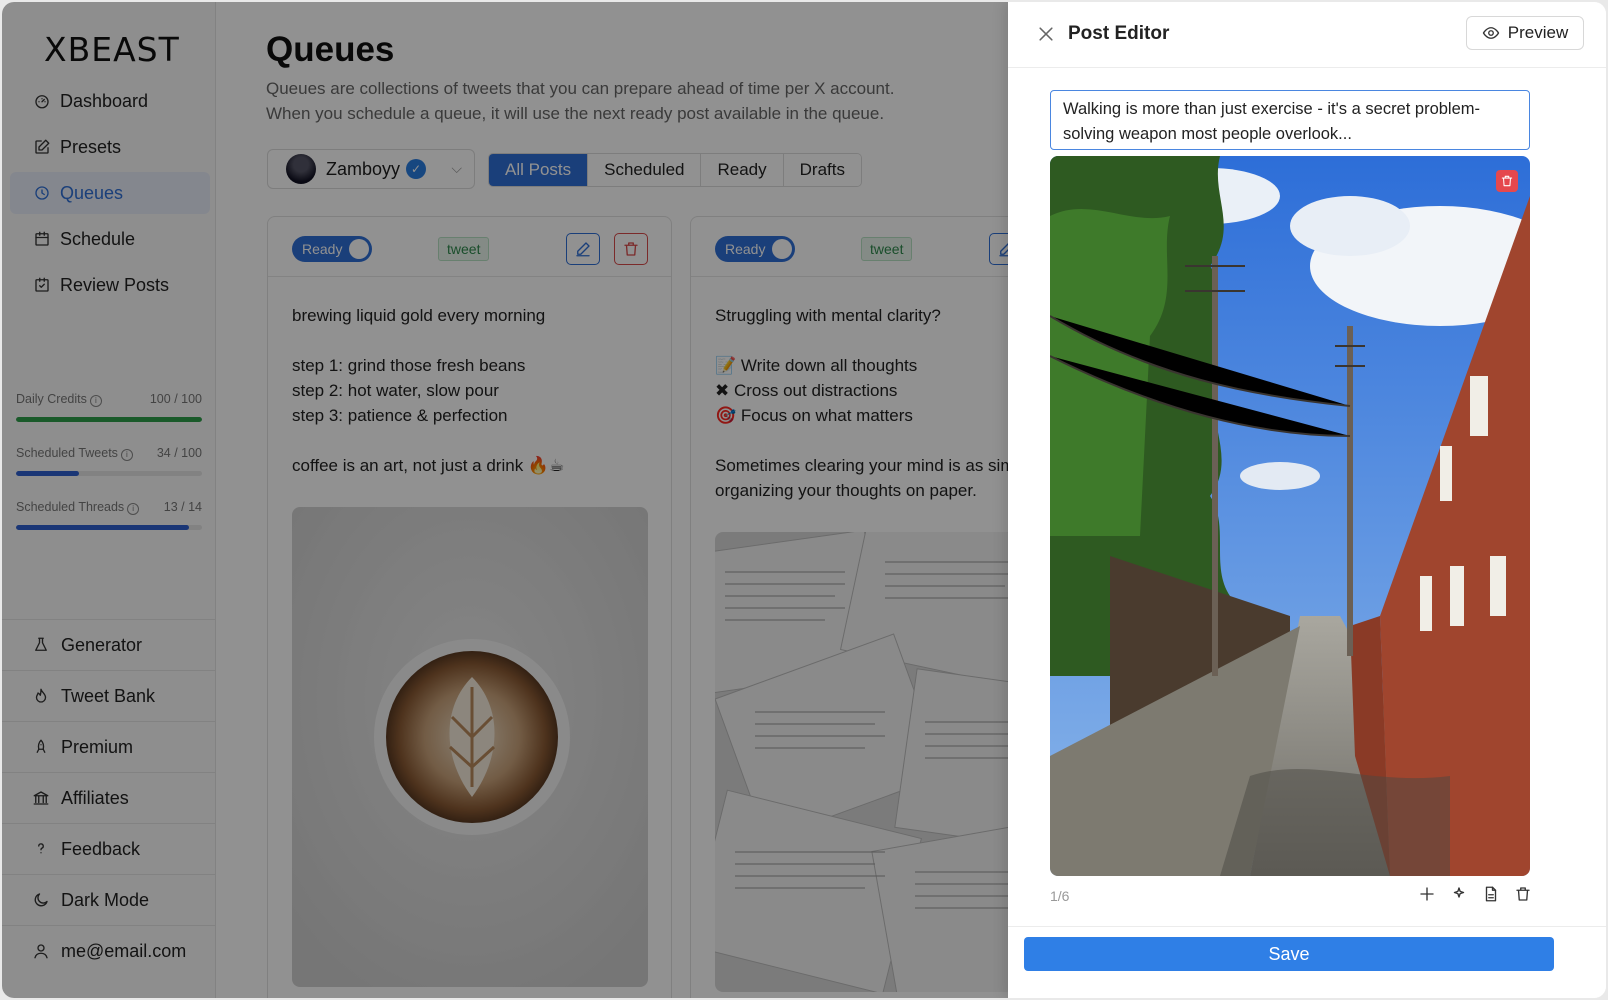 This screenshot has width=1608, height=1000. What do you see at coordinates (1289, 954) in the screenshot?
I see `save-button: Save` at bounding box center [1289, 954].